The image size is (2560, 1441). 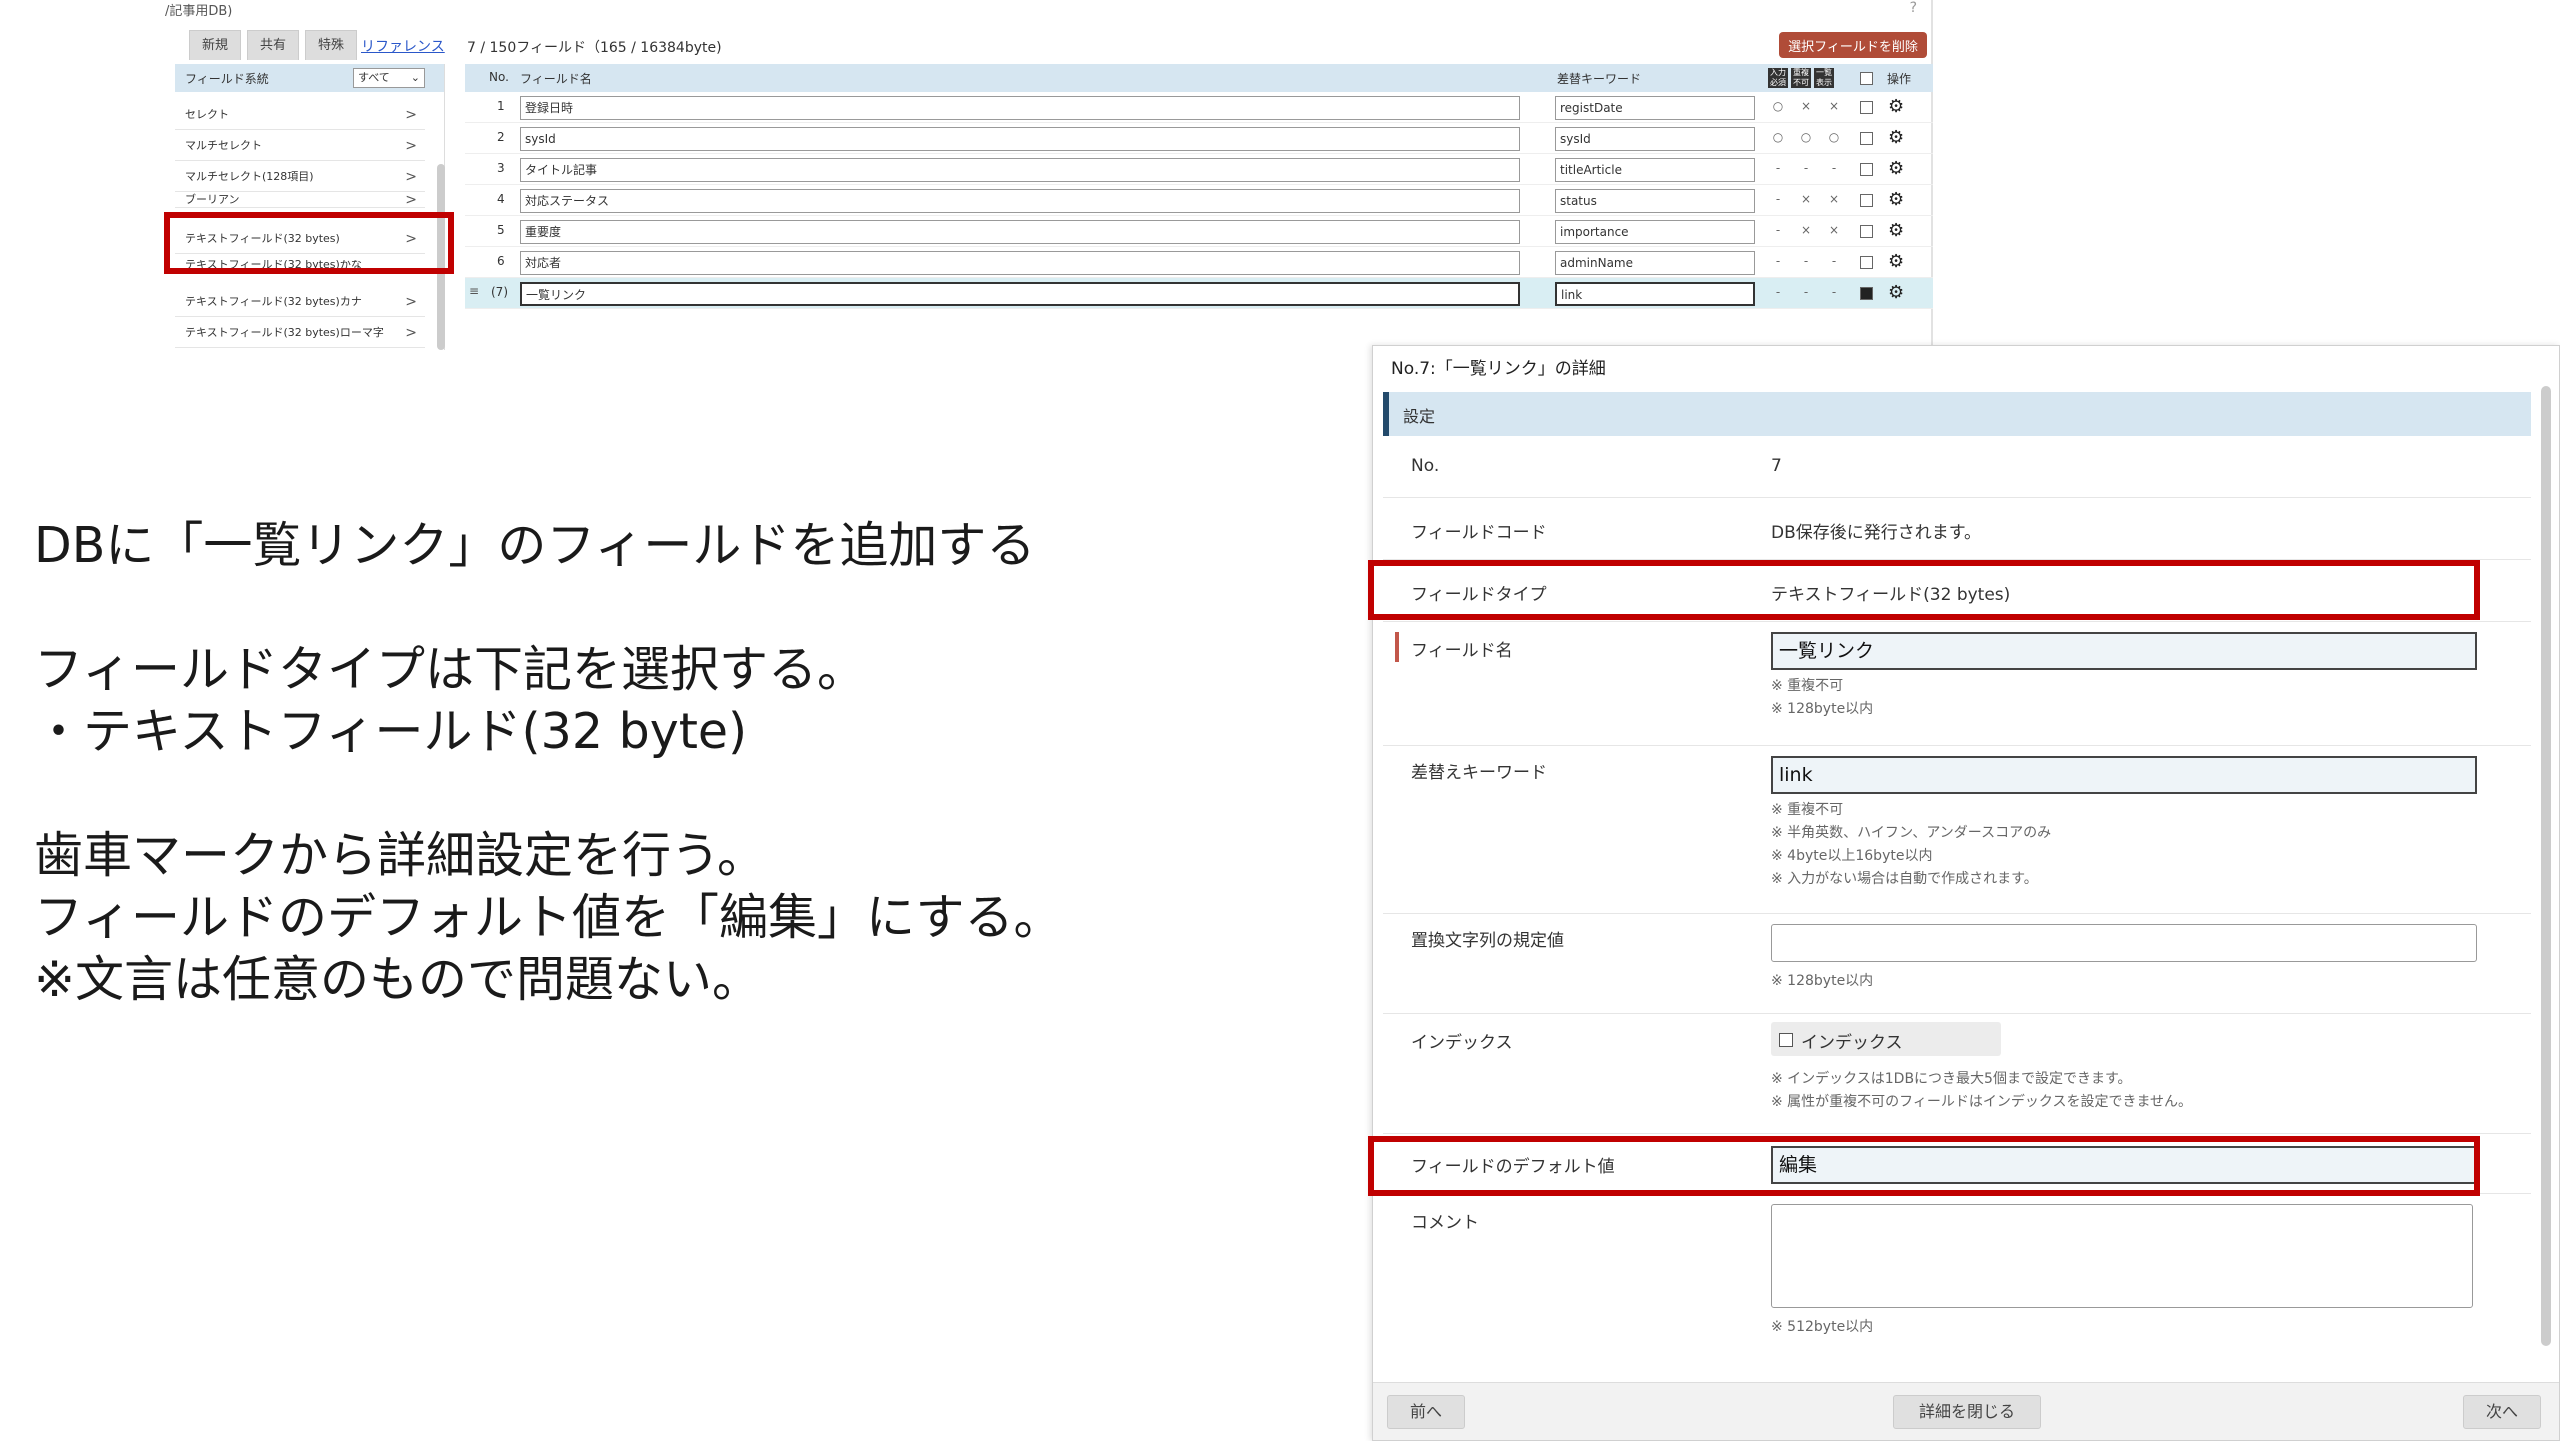 I want to click on table-row: 2 sysId sysId ○ ○ ○ ⚙, so click(x=1199, y=138).